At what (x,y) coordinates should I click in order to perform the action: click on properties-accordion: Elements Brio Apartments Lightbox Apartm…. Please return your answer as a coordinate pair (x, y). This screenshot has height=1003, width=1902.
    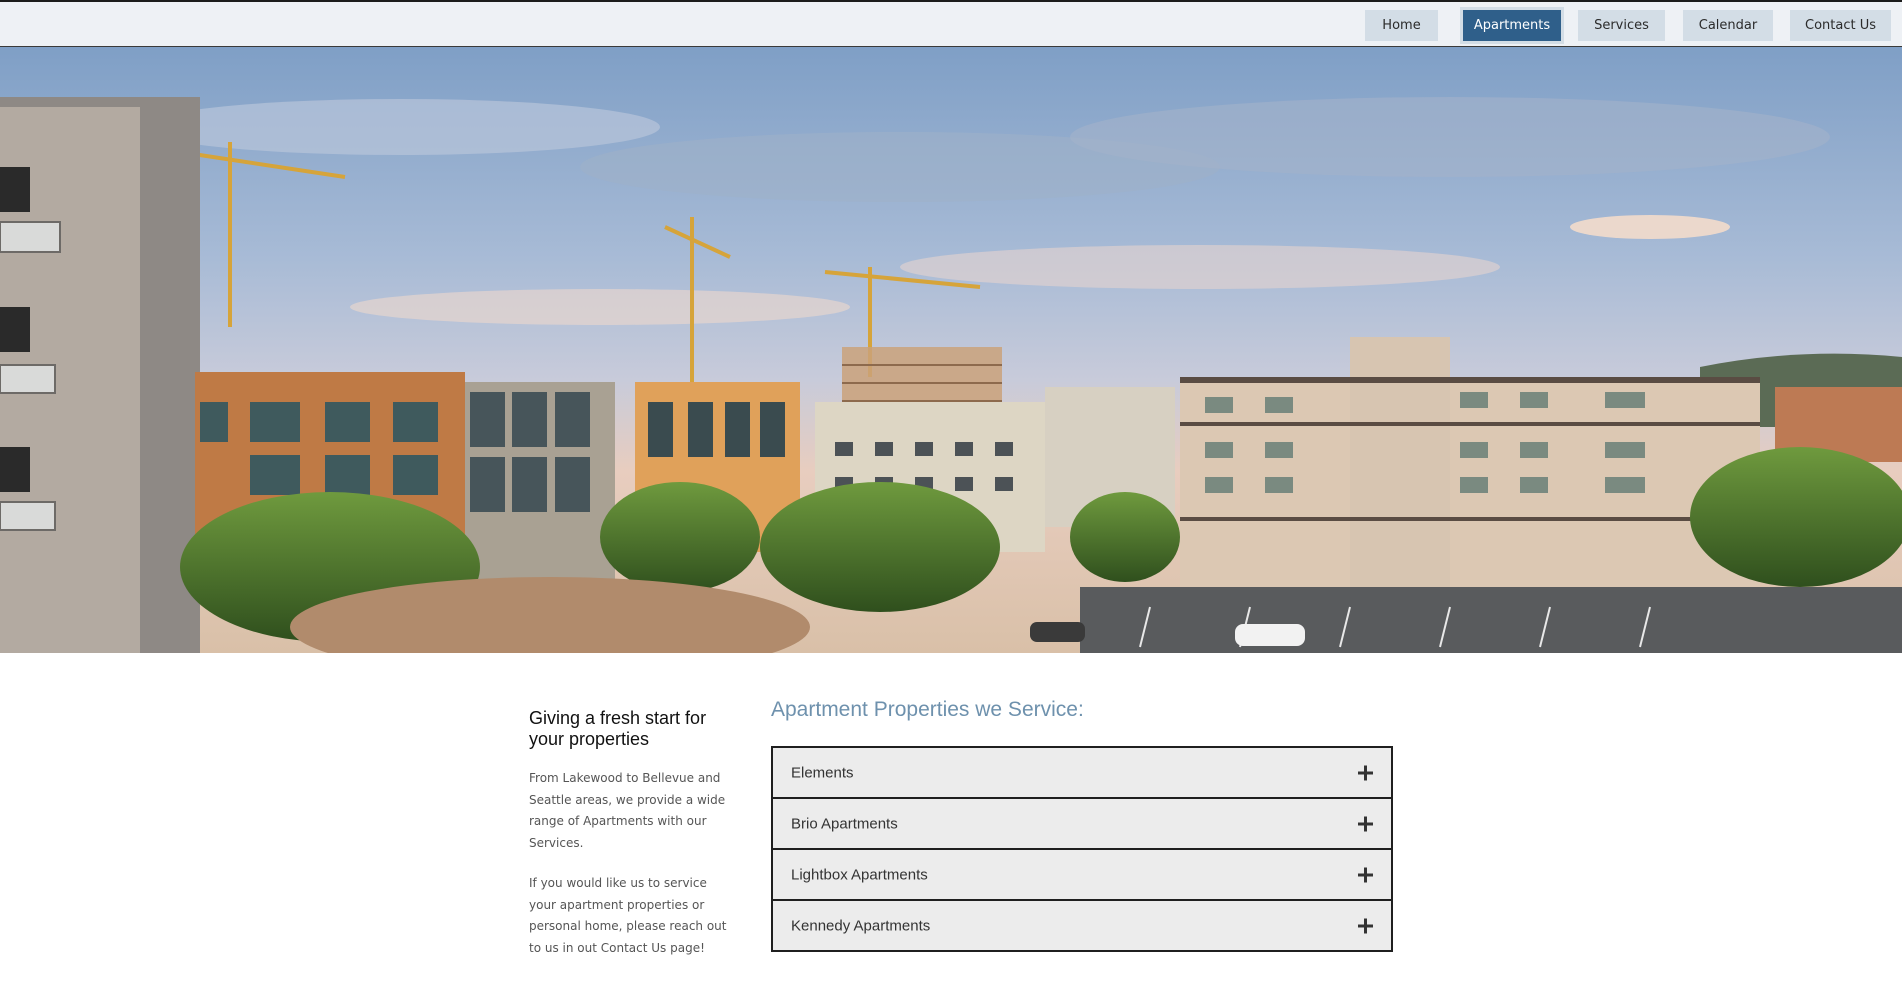
    Looking at the image, I should click on (1082, 849).